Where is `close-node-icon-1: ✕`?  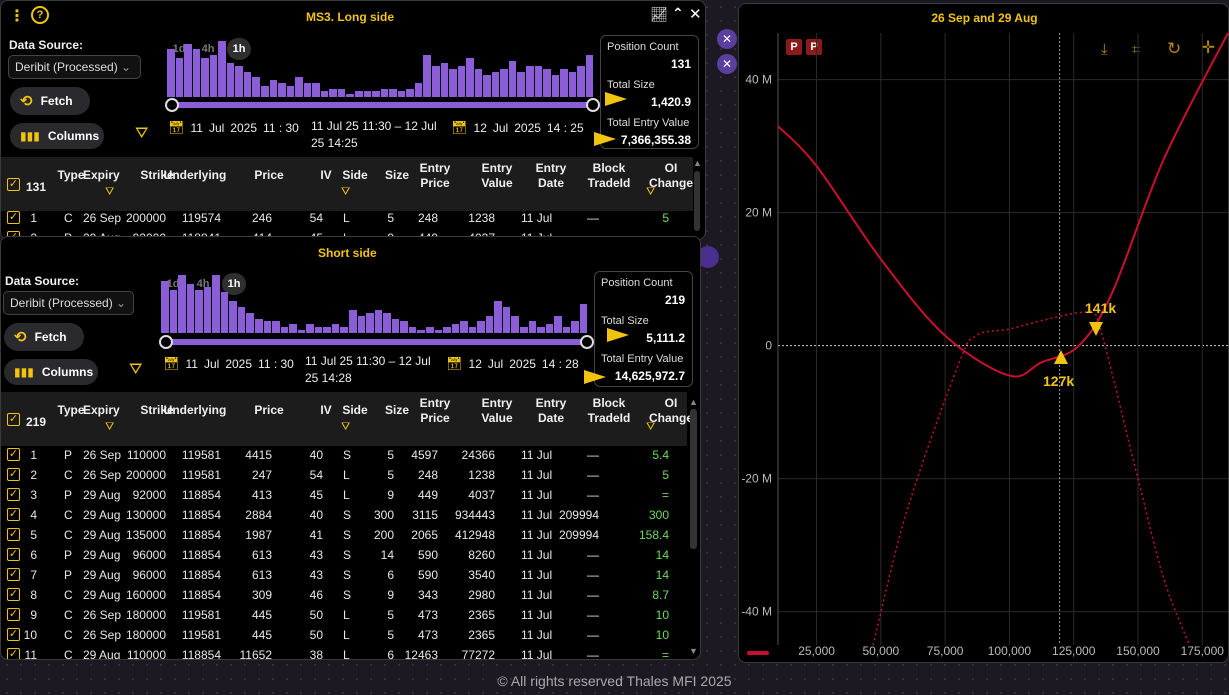 close-node-icon-1: ✕ is located at coordinates (727, 39).